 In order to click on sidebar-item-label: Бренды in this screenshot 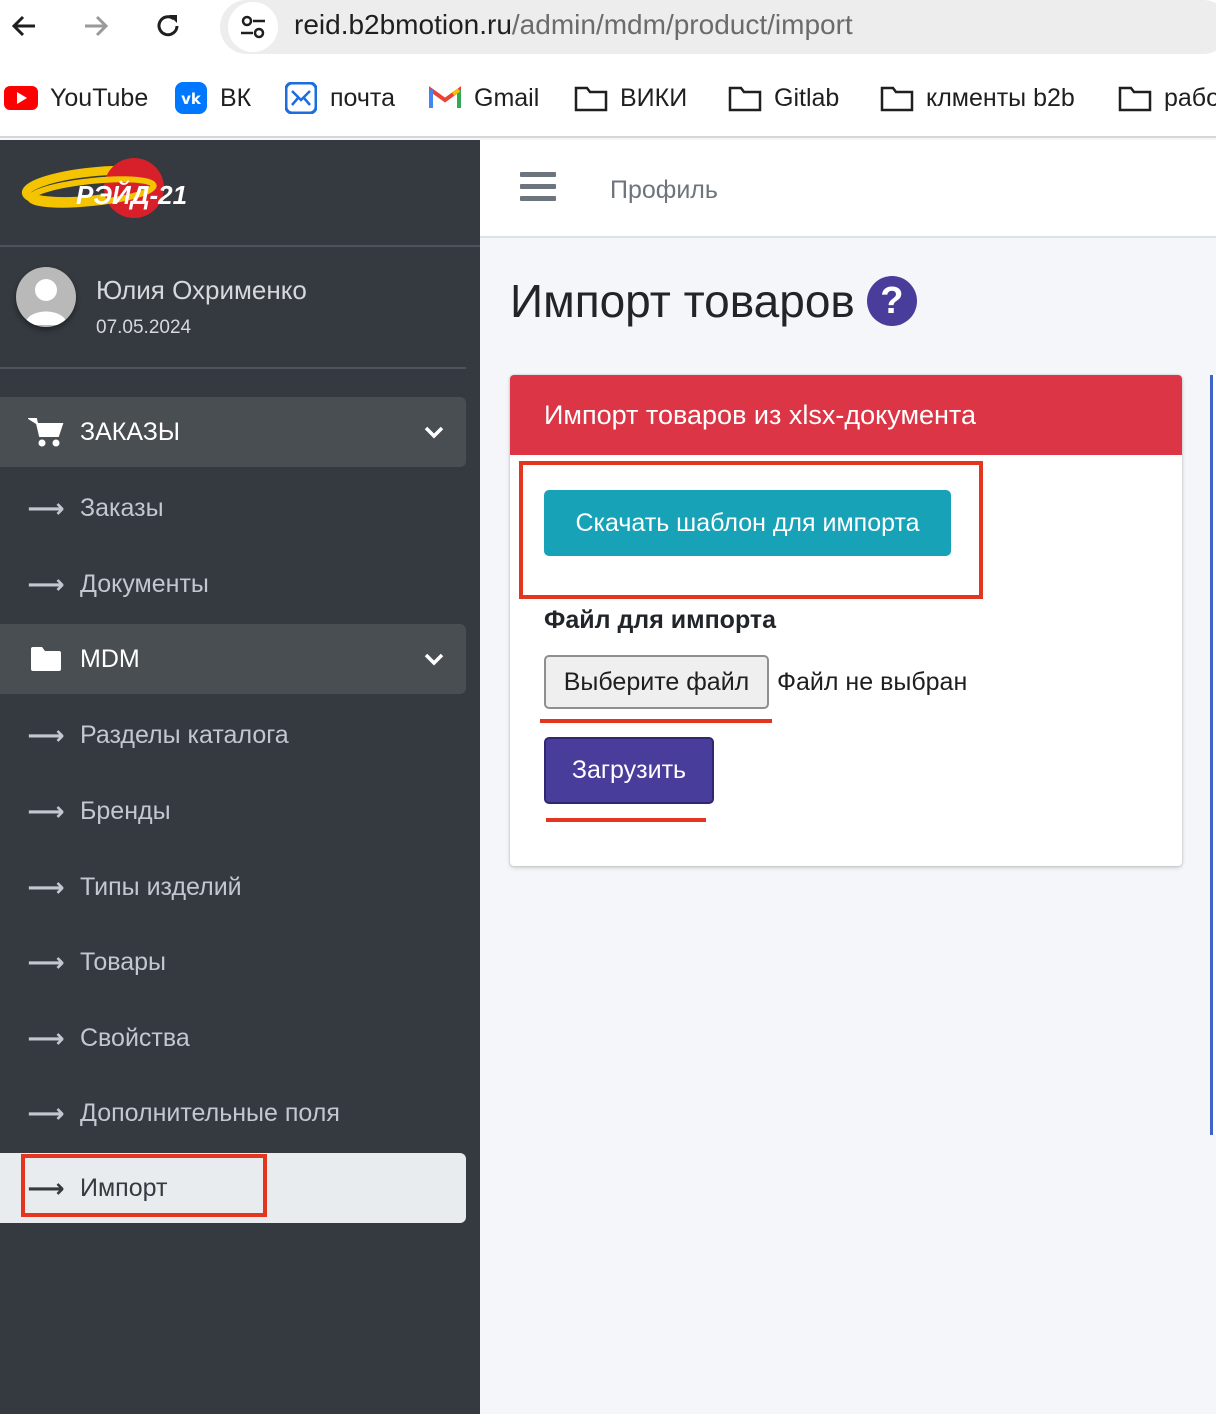, I will do `click(125, 810)`.